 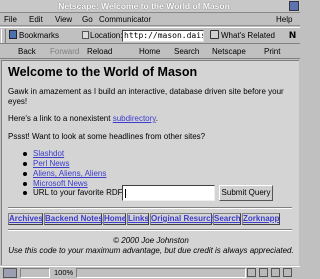 What do you see at coordinates (156, 118) in the screenshot?
I see `subdirectory-text-after: .` at bounding box center [156, 118].